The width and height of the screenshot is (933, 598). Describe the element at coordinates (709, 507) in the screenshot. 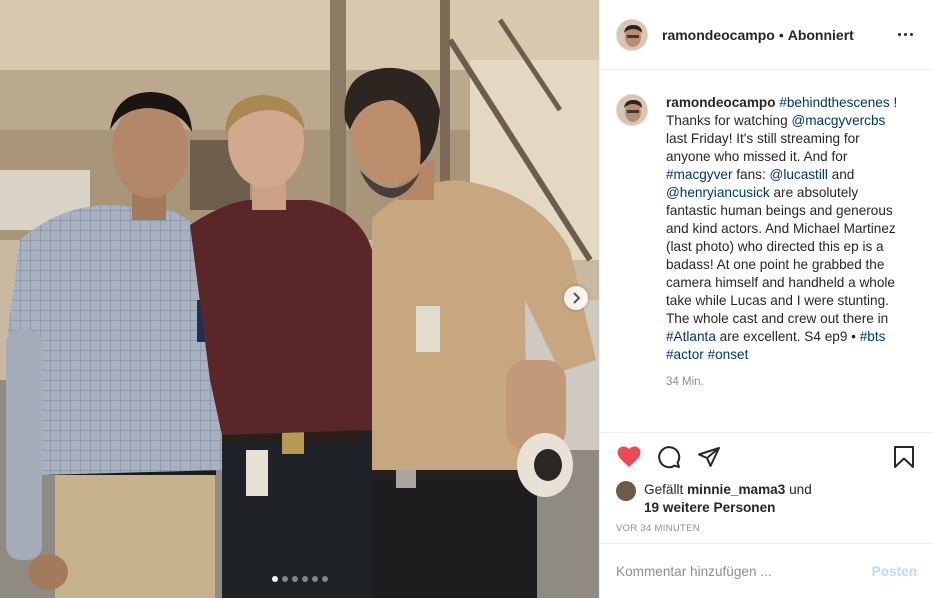

I see `likes-others-link: 19 weitere Personen` at that location.